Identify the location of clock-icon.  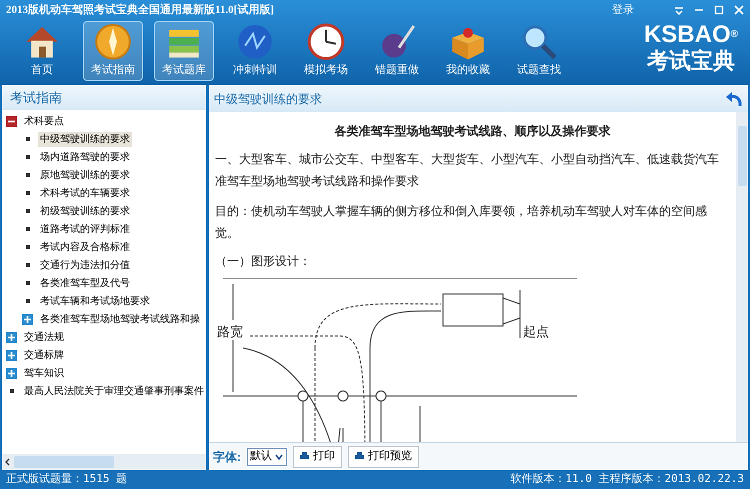
(326, 42).